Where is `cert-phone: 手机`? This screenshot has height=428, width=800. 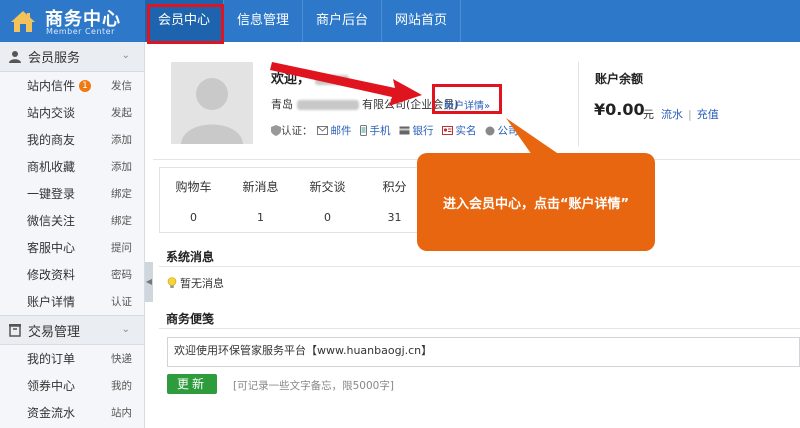 cert-phone: 手机 is located at coordinates (375, 130).